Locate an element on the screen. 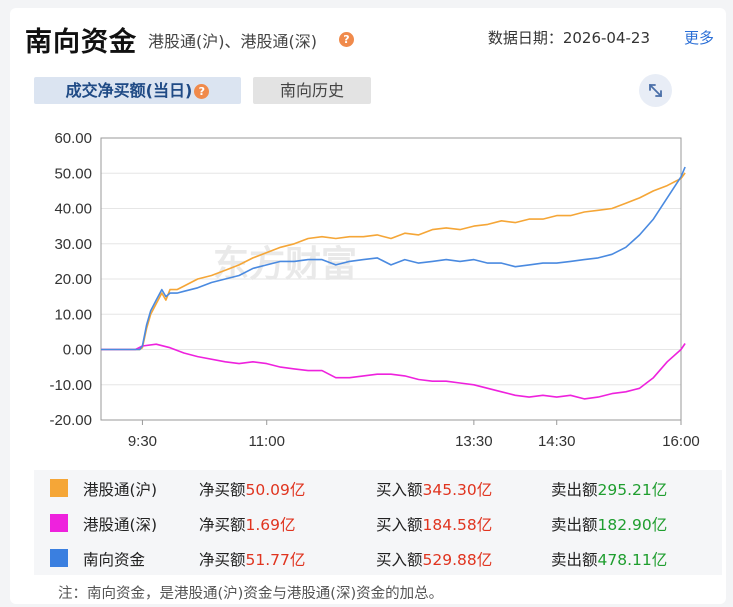 This screenshot has width=733, height=607. footnote: 注：南向资金，是港股通(沪)资金与港股通(深)资金的加总。 is located at coordinates (251, 594).